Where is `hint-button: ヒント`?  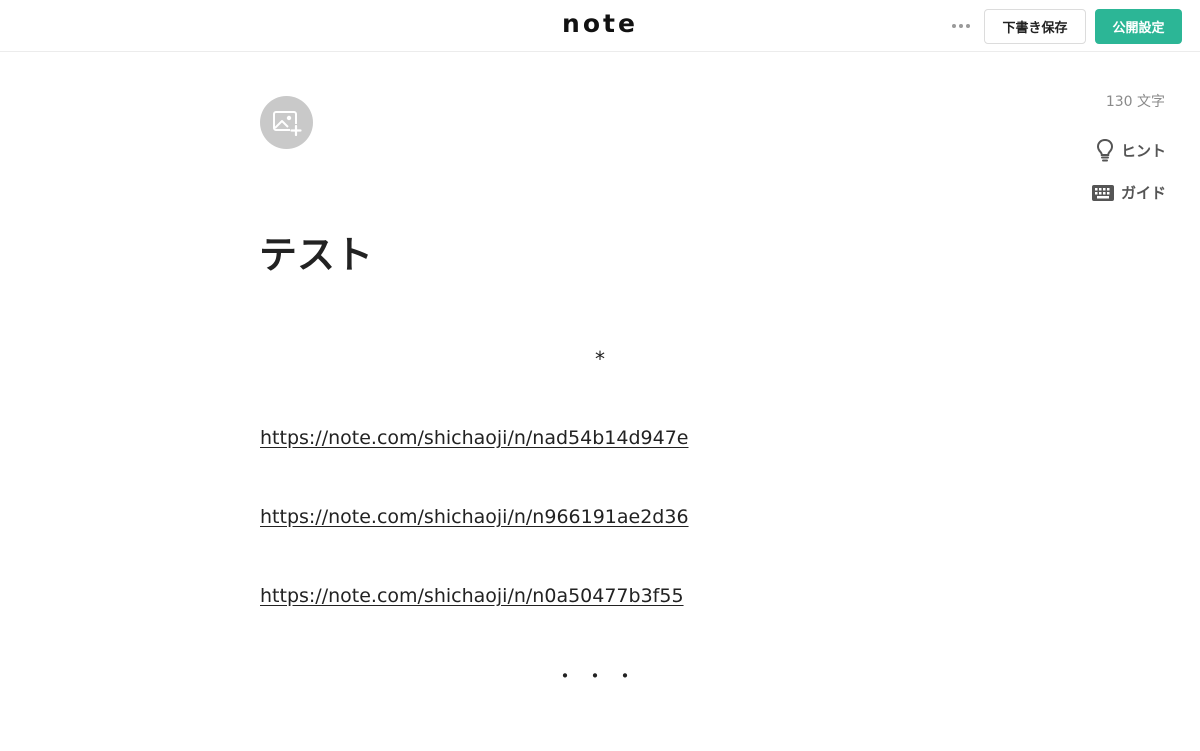
hint-button: ヒント is located at coordinates (1130, 150).